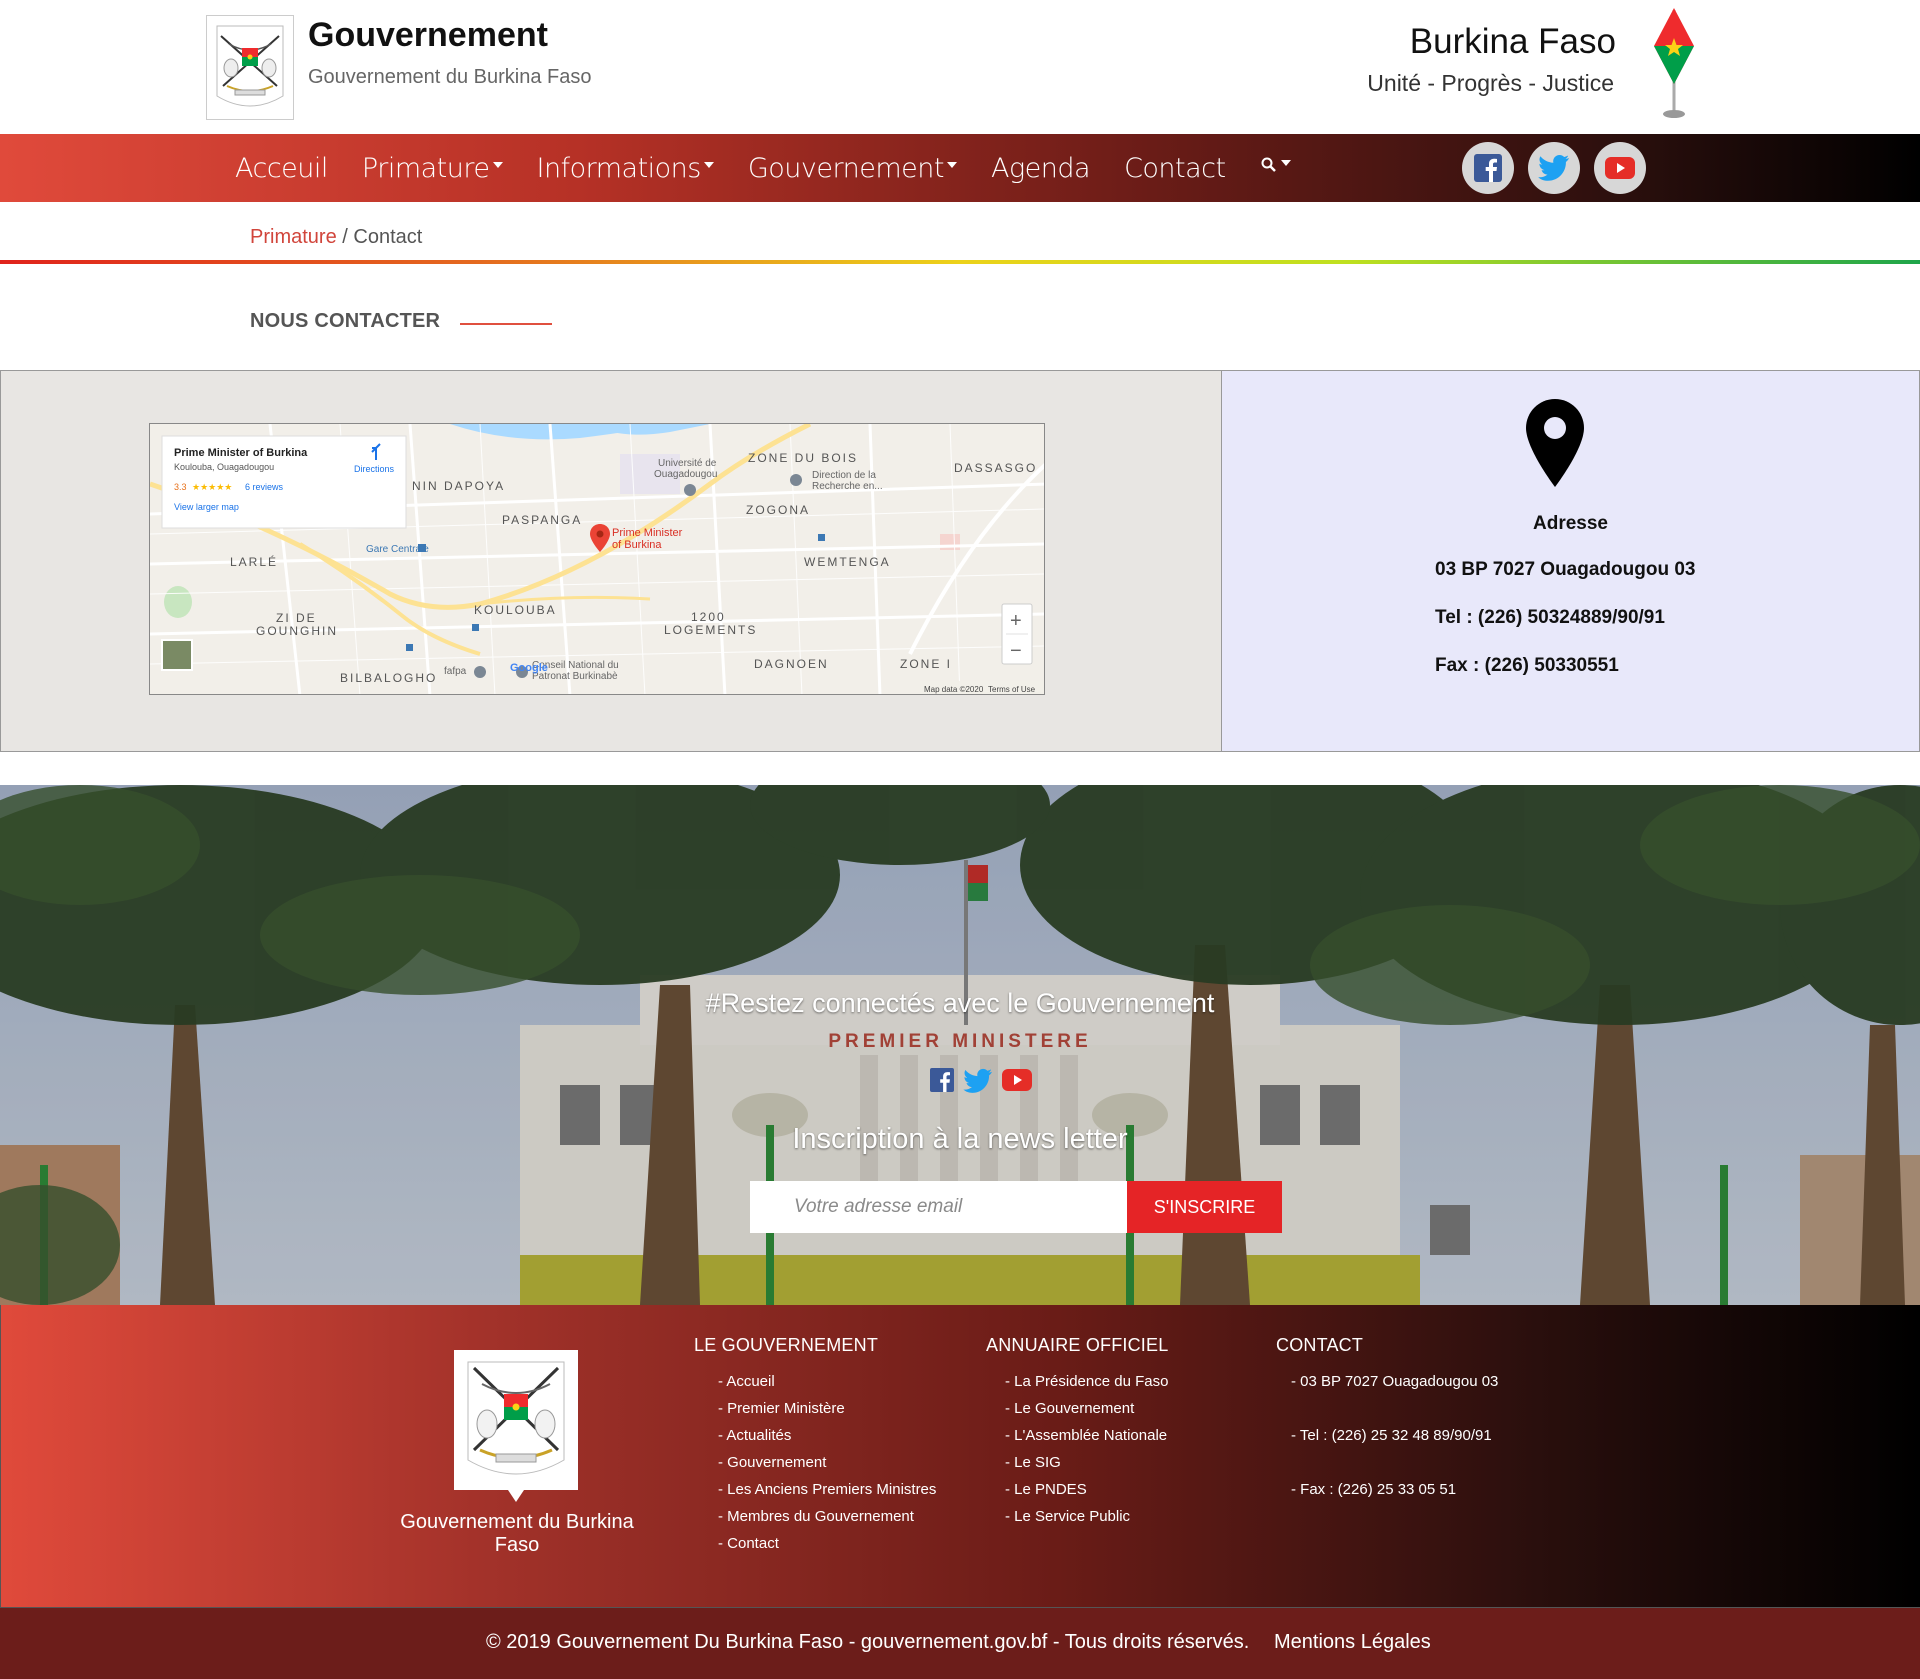 Image resolution: width=1920 pixels, height=1679 pixels. Describe the element at coordinates (1555, 445) in the screenshot. I see `location-pin-icon` at that location.